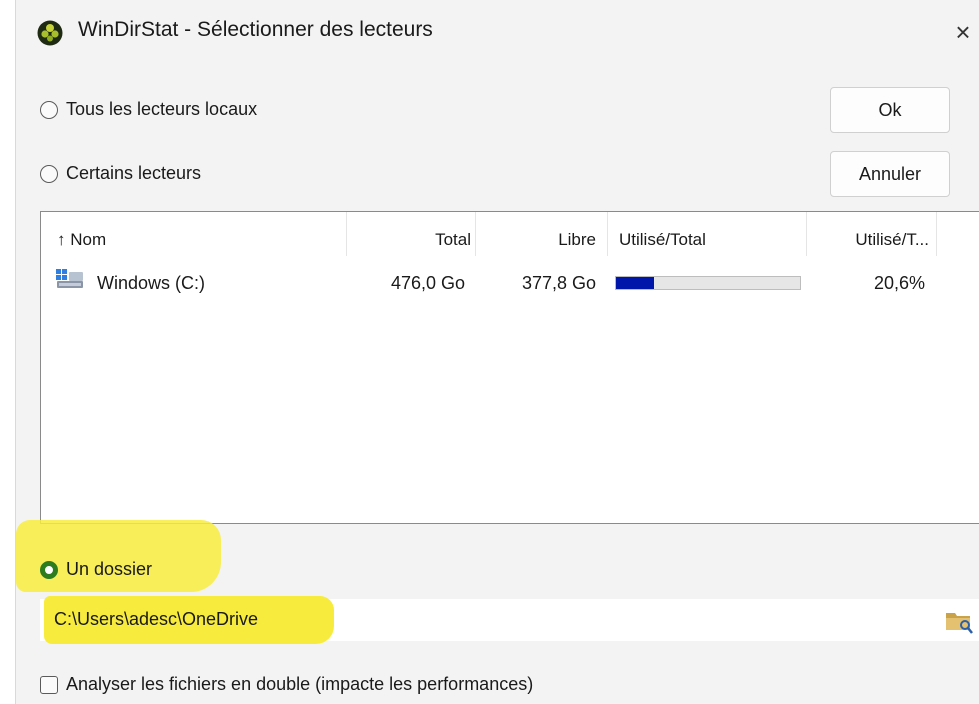  I want to click on usage-bar-fill, so click(635, 283).